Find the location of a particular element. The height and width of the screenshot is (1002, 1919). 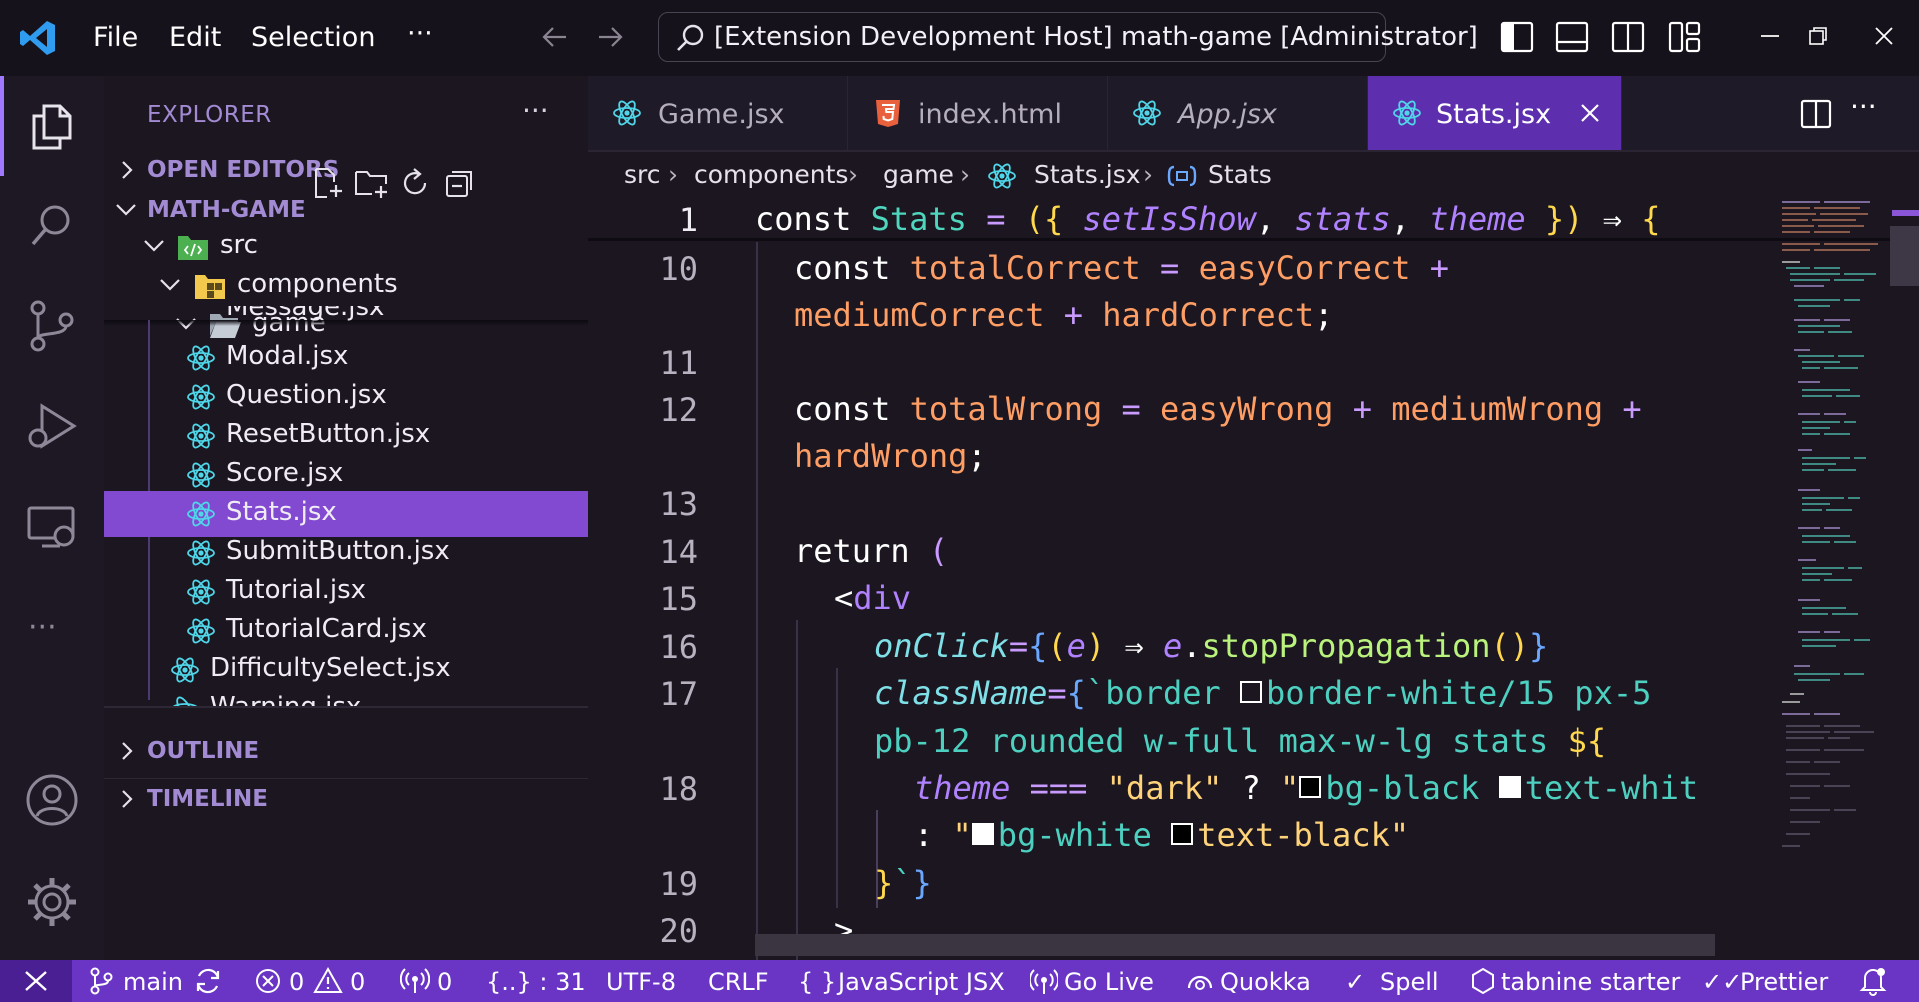

menu-edit: Edit is located at coordinates (195, 37).